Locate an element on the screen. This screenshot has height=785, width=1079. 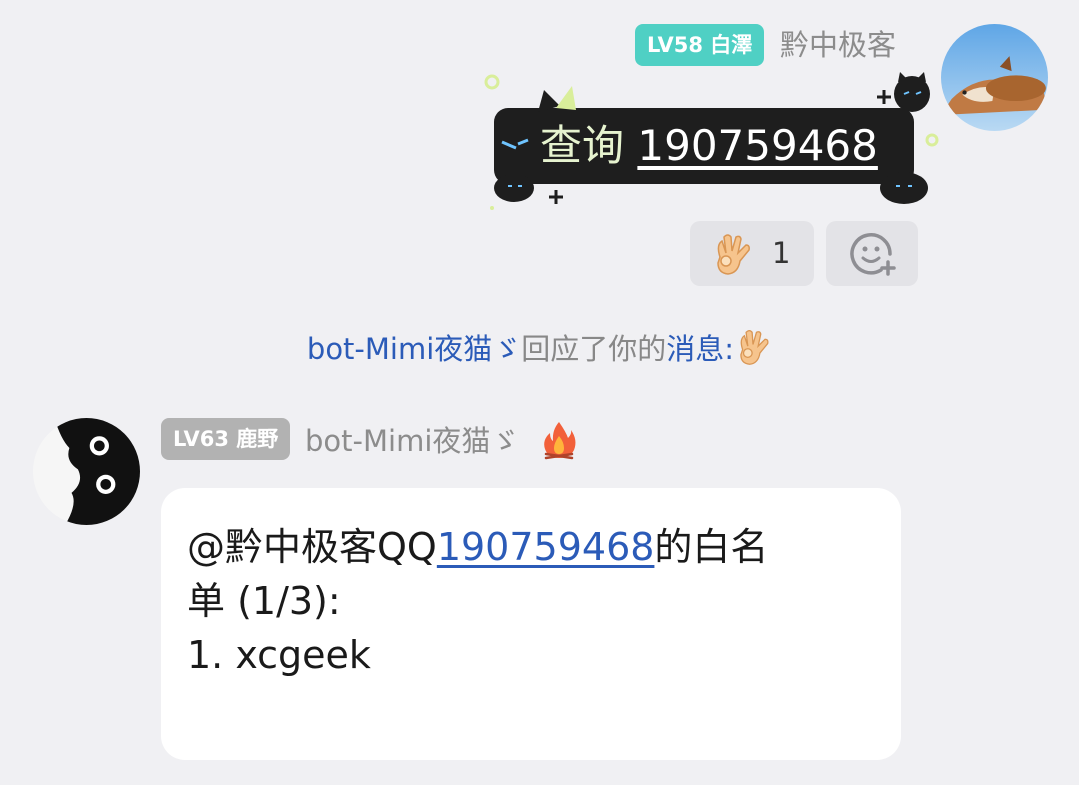
avatar-incoming is located at coordinates (86, 471).